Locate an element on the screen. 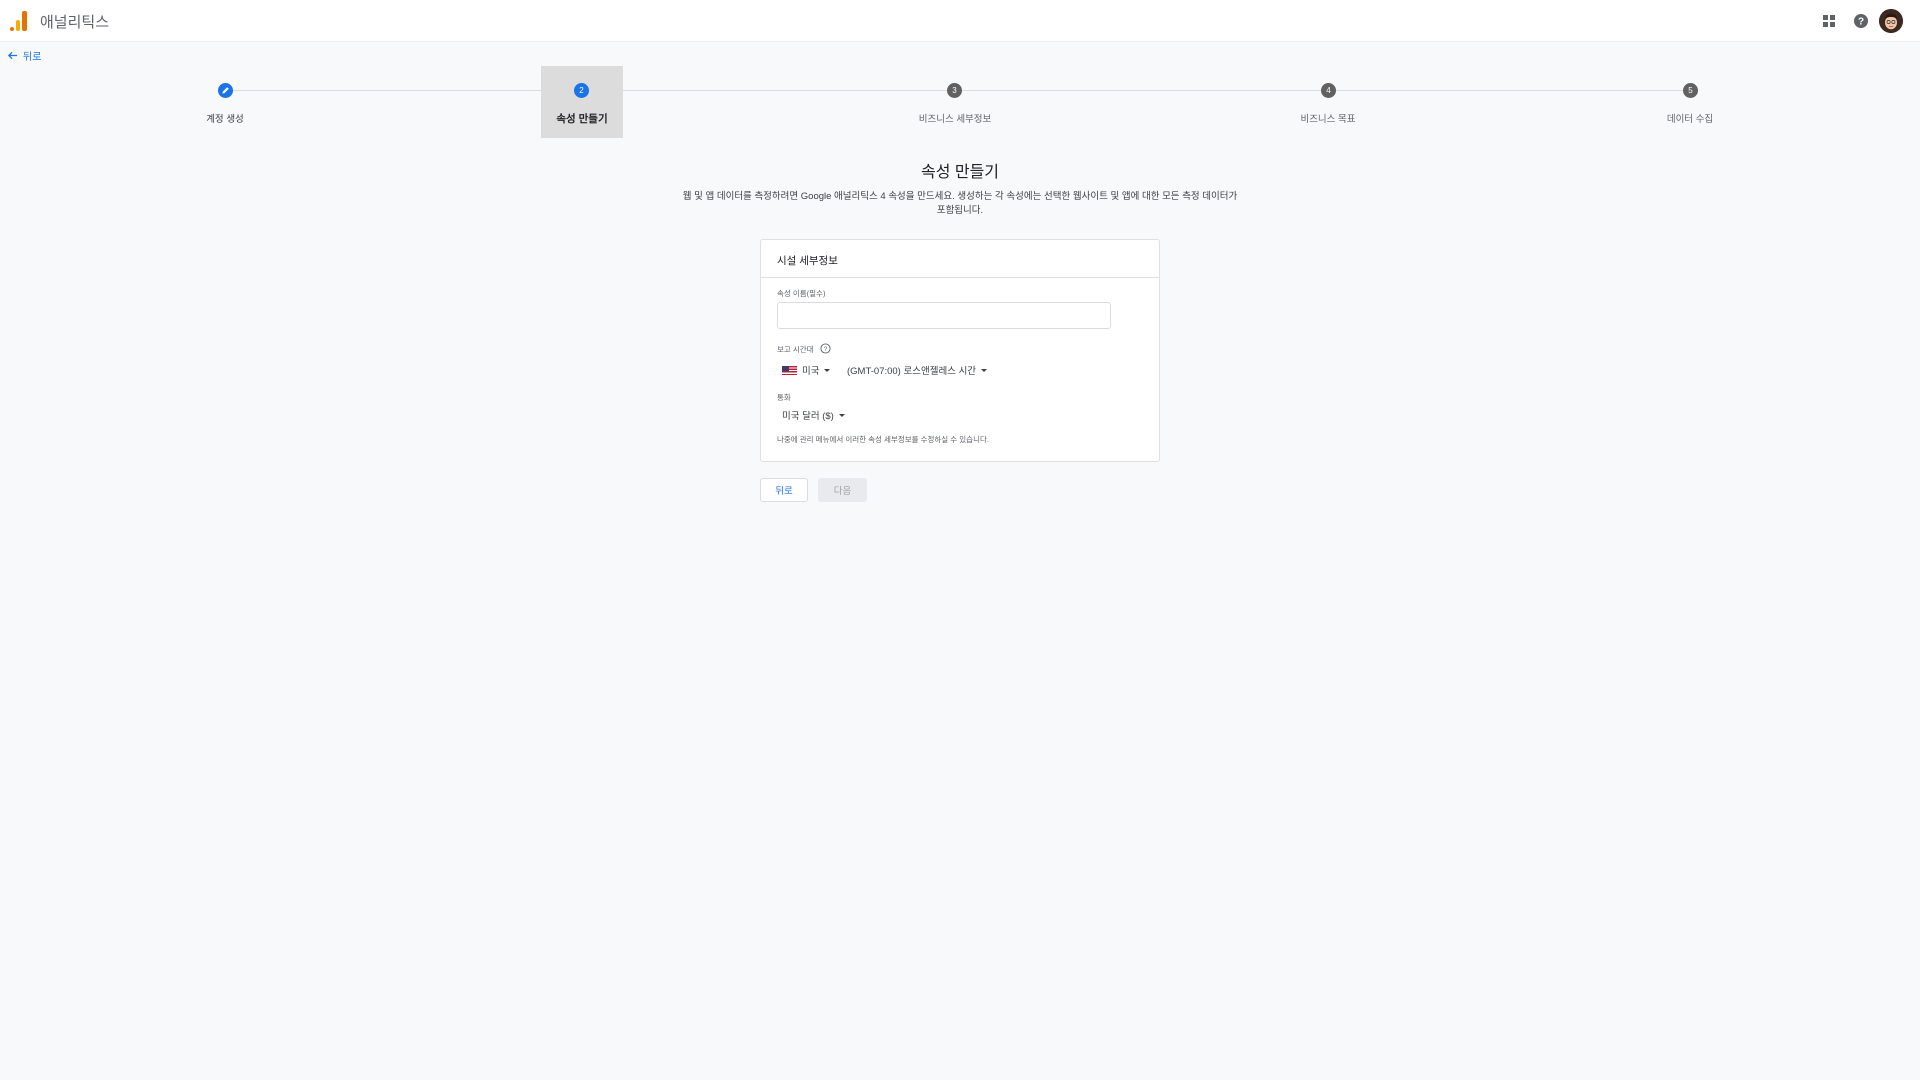 This screenshot has width=1920, height=1080. top-app-bar: 애널리틱스 ? is located at coordinates (960, 21).